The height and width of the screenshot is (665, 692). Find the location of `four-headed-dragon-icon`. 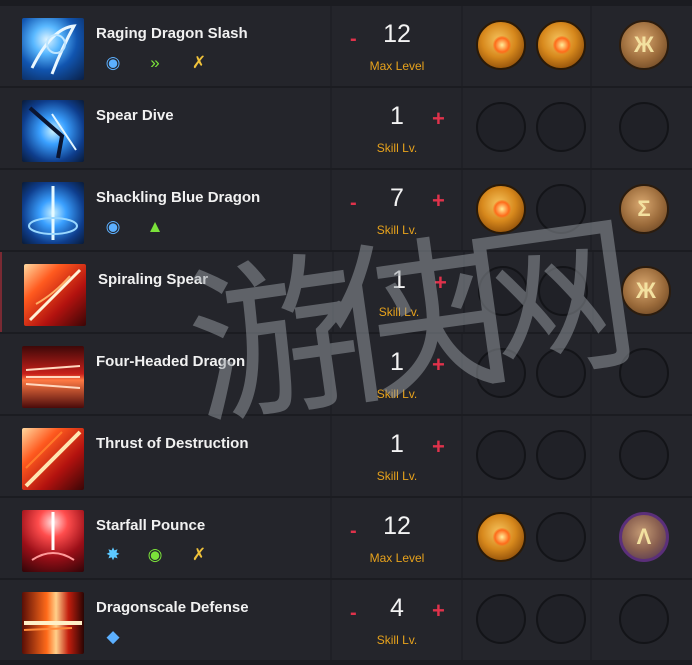

four-headed-dragon-icon is located at coordinates (53, 377).